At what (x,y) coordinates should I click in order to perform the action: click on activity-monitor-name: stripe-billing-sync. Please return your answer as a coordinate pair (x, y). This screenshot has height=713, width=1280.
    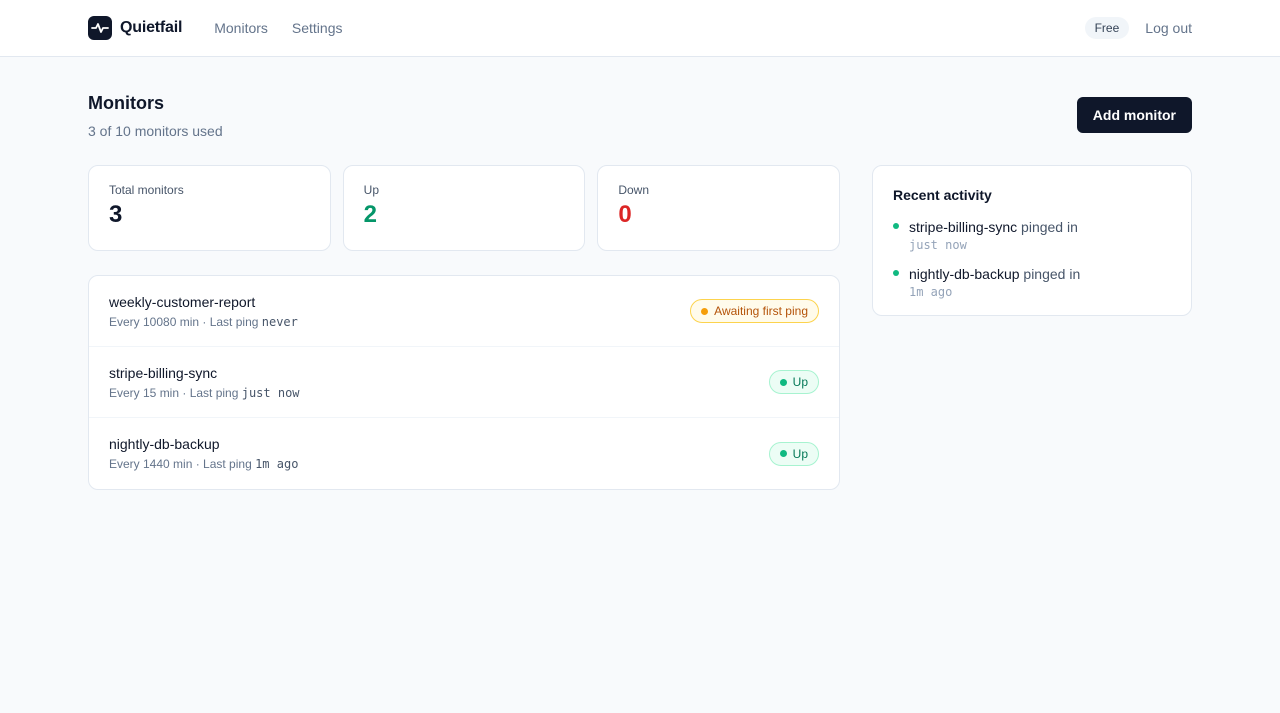
    Looking at the image, I should click on (963, 227).